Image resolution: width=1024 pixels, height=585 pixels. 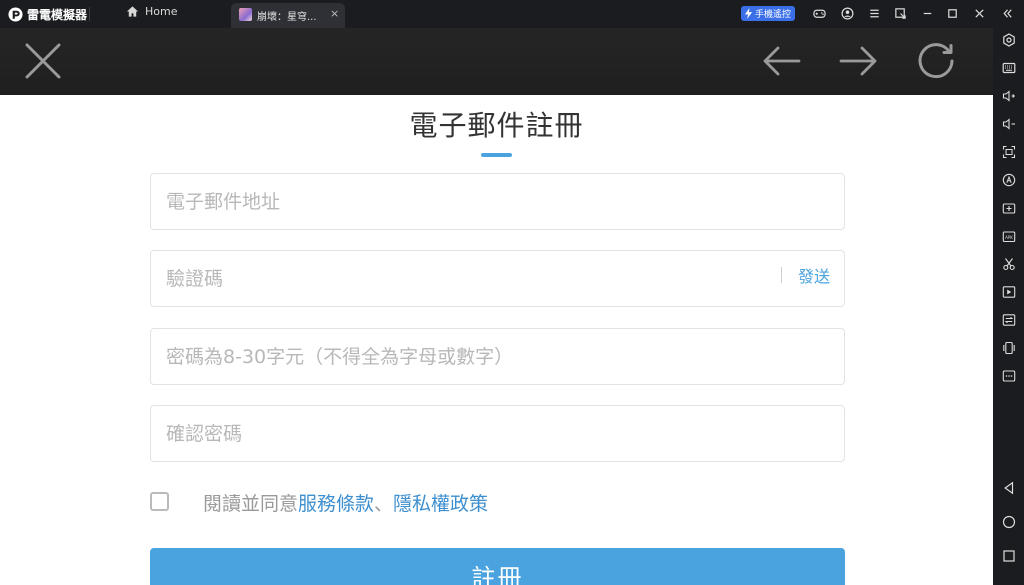 I want to click on close-icon, so click(x=979, y=13).